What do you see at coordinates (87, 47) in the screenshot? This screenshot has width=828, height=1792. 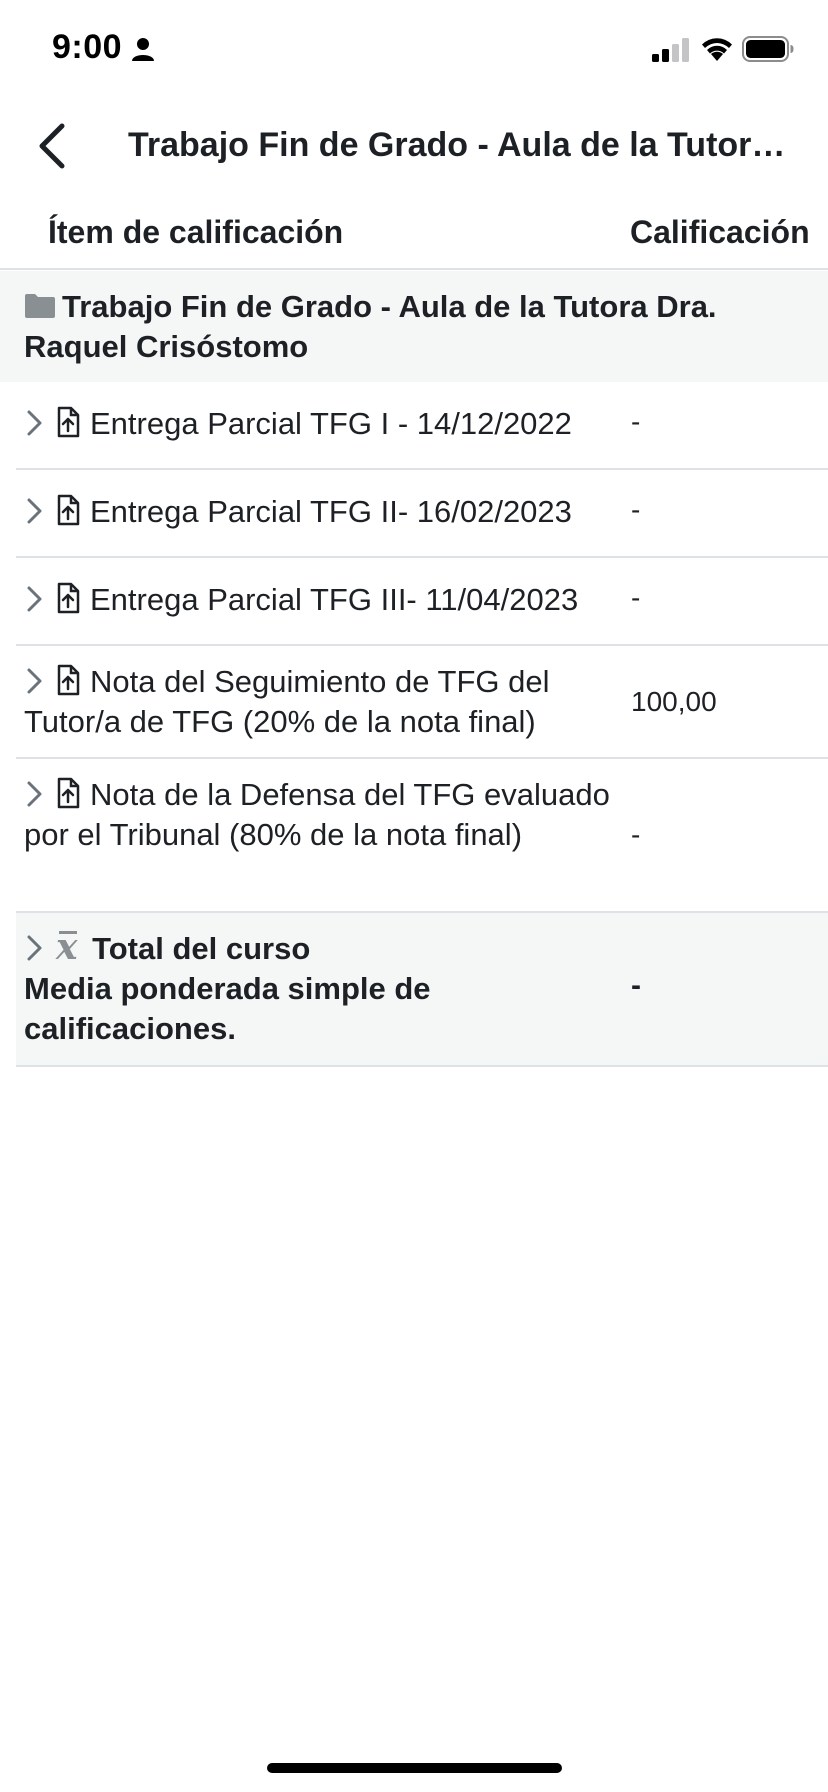 I see `status-time: 9:00` at bounding box center [87, 47].